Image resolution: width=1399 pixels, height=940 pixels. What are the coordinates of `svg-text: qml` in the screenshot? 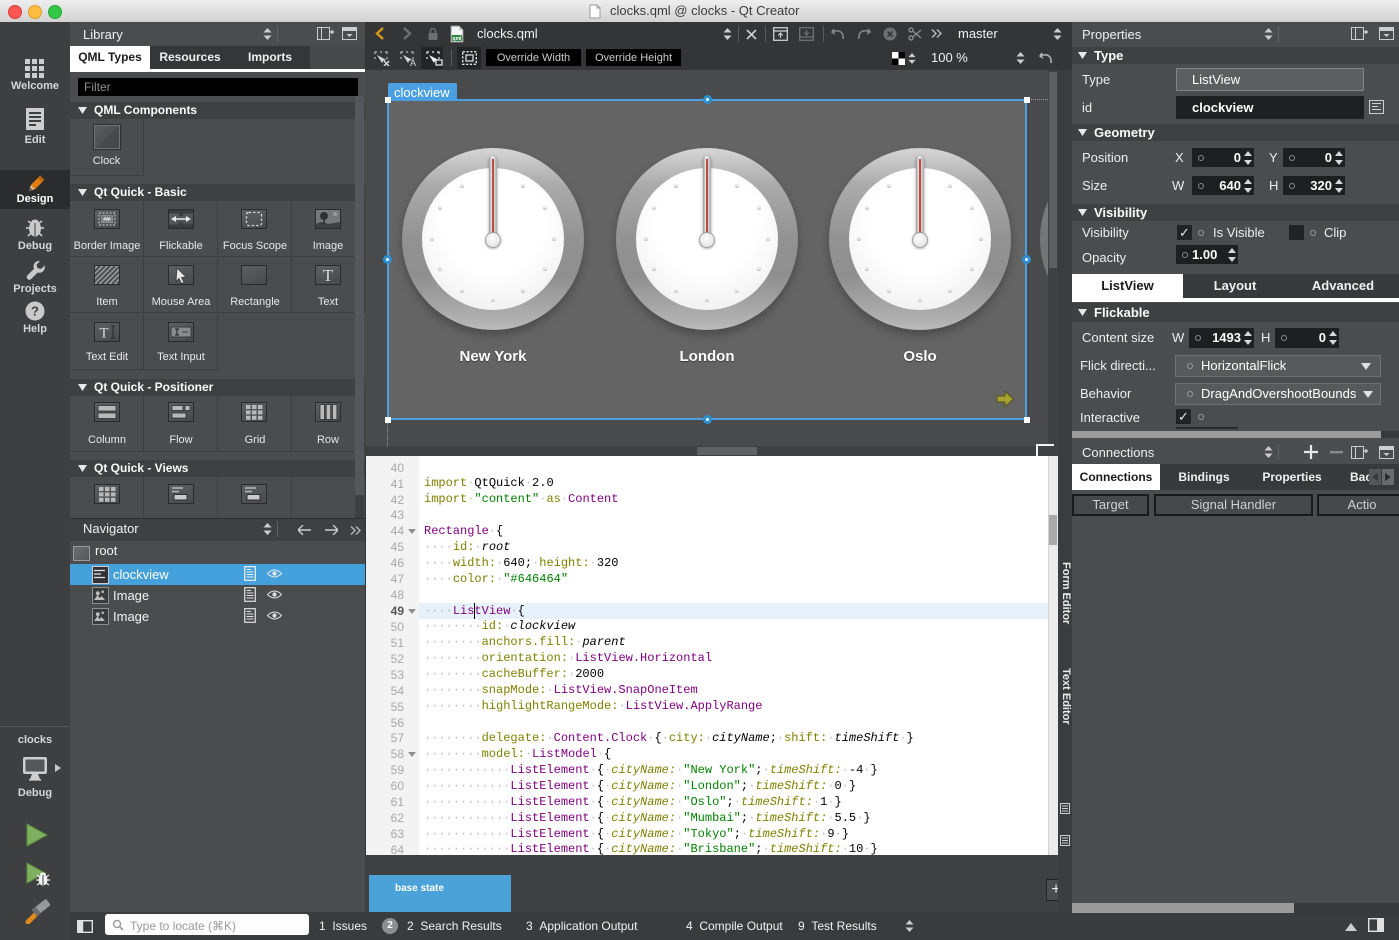 It's located at (458, 39).